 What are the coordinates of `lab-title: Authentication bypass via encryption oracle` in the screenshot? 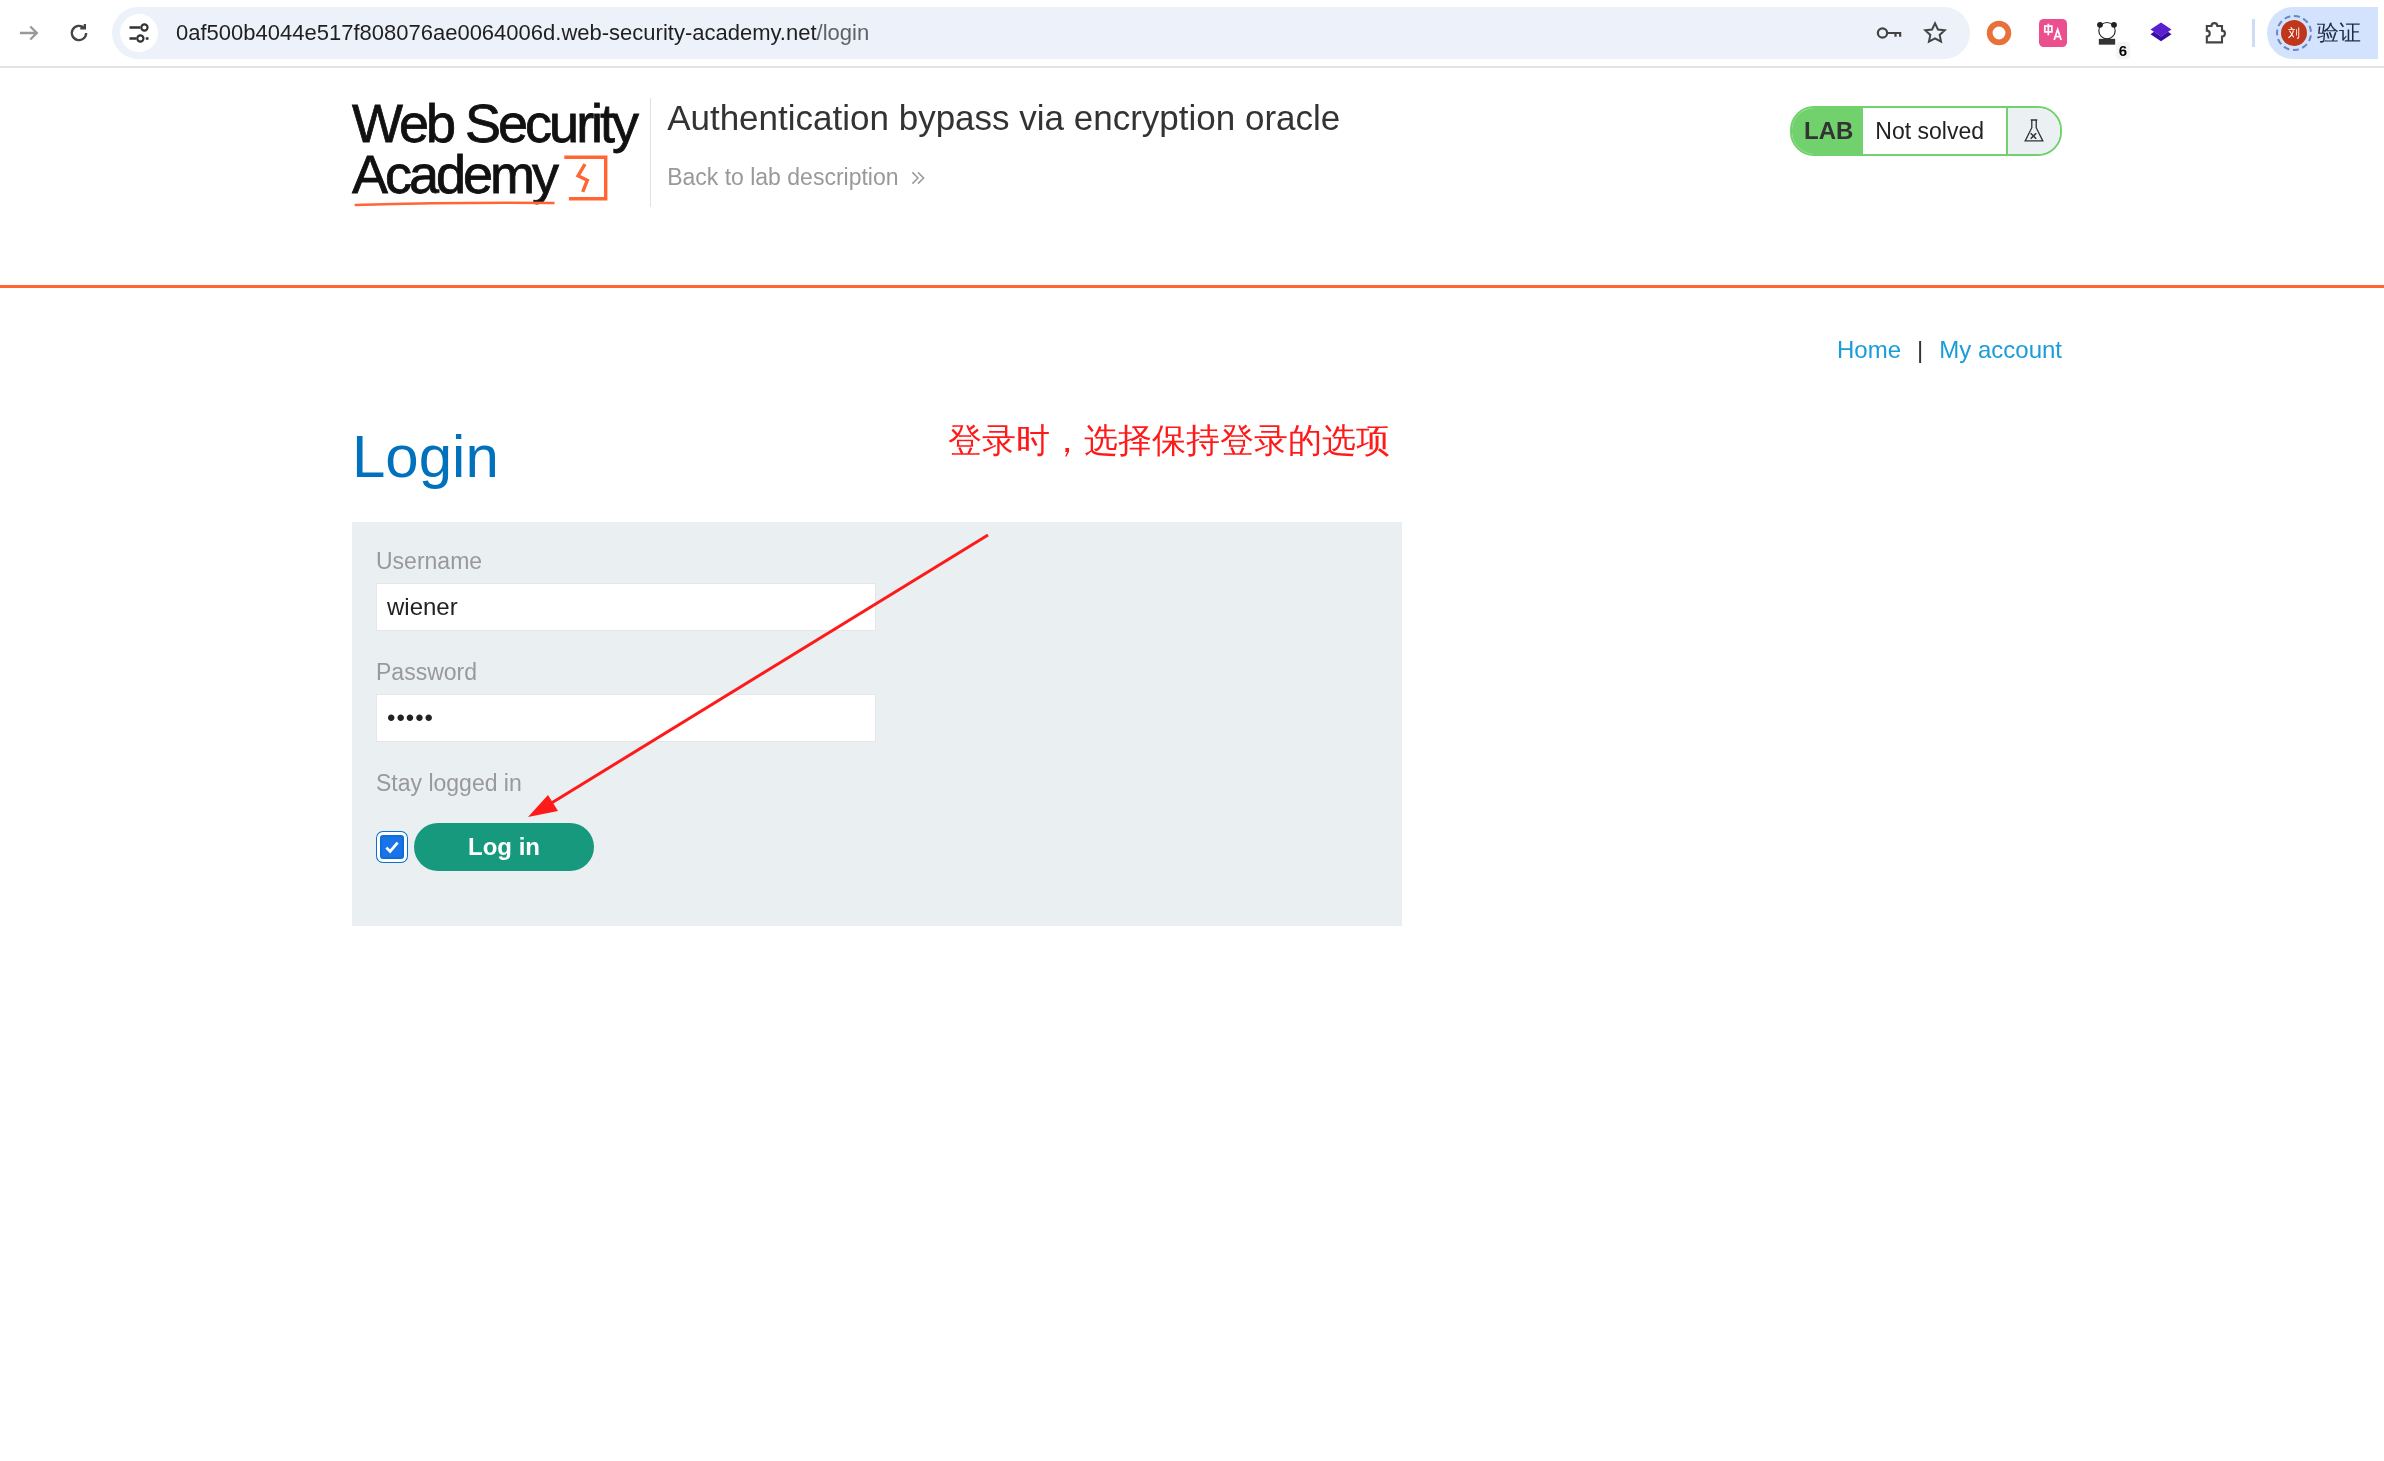 It's located at (1004, 118).